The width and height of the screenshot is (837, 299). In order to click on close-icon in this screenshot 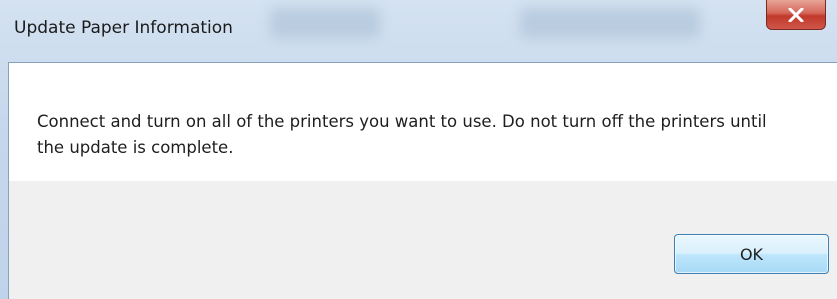, I will do `click(796, 14)`.